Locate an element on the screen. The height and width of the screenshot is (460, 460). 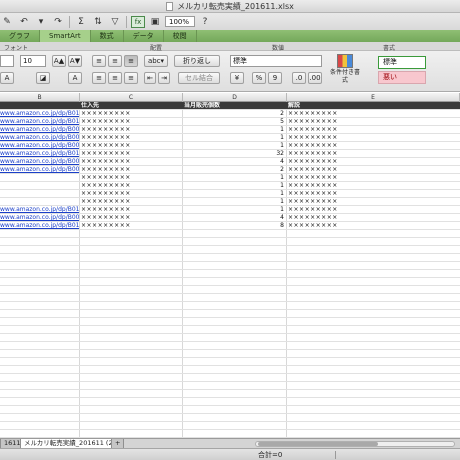
header-sold: 当月販売個数 is located at coordinates (234, 106).